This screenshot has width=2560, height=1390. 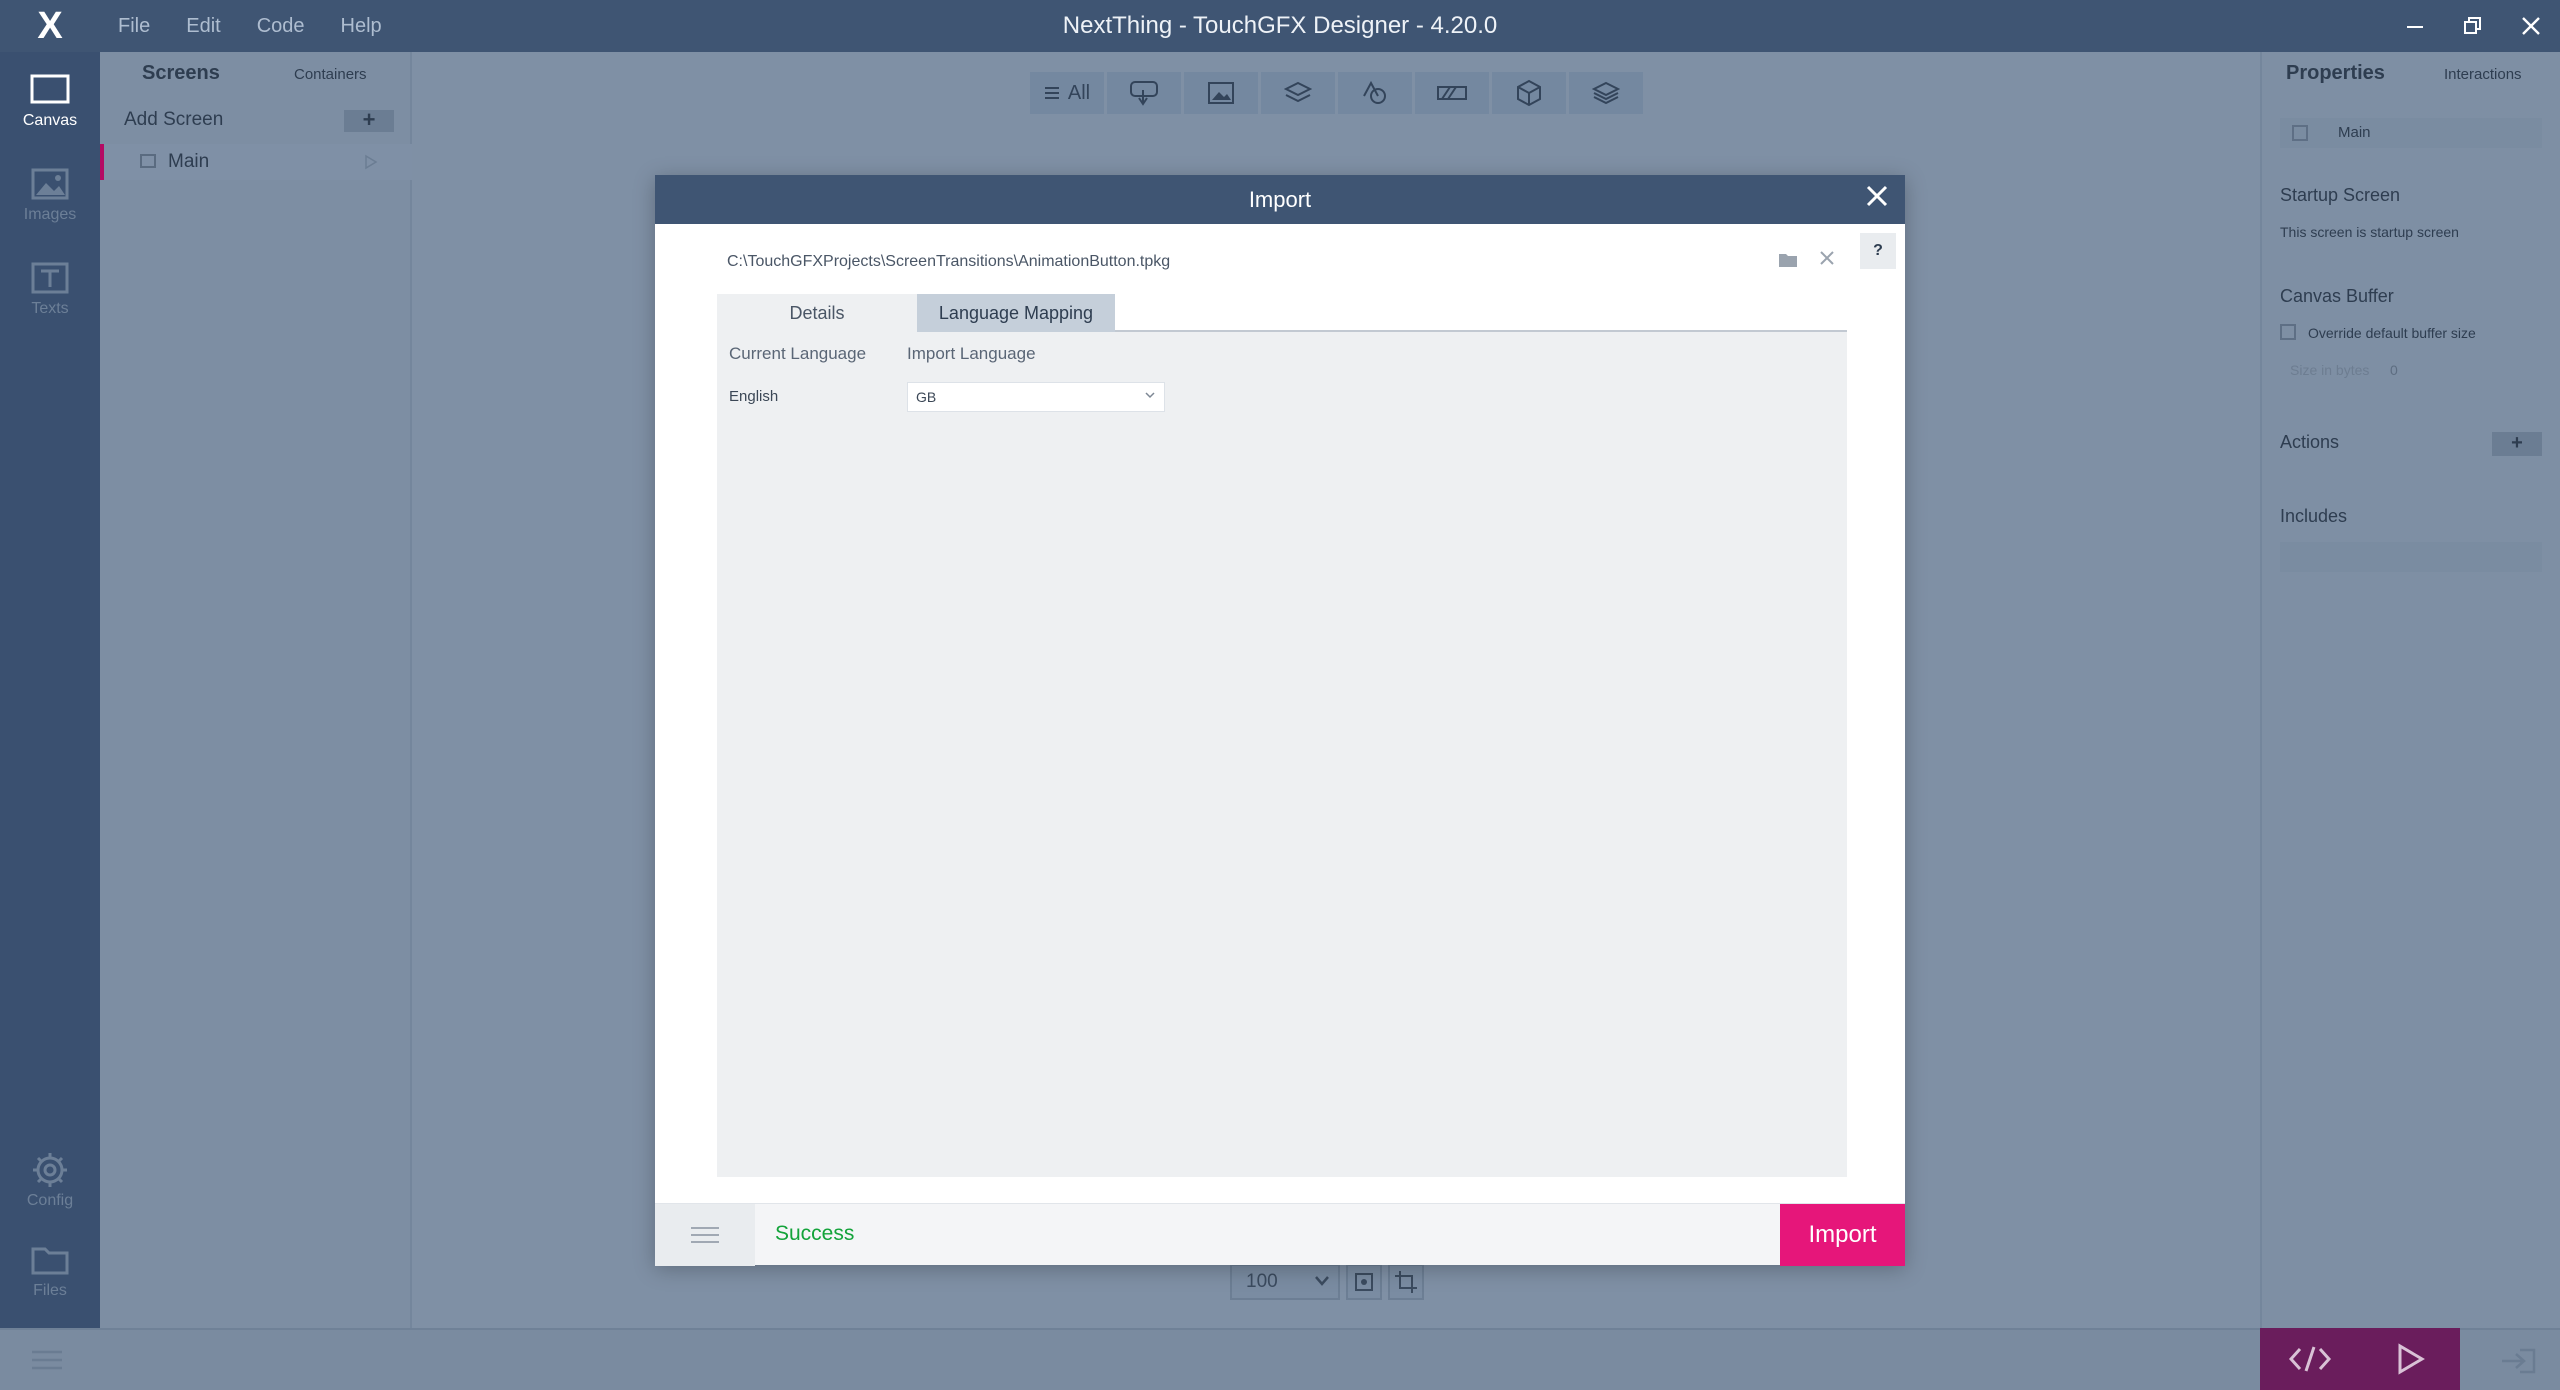 What do you see at coordinates (203, 26) in the screenshot?
I see `menu-edit: Edit` at bounding box center [203, 26].